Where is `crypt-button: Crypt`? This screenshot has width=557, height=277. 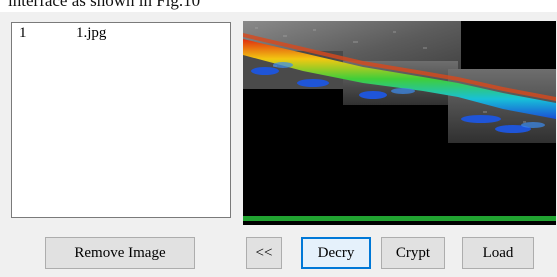 crypt-button: Crypt is located at coordinates (413, 253).